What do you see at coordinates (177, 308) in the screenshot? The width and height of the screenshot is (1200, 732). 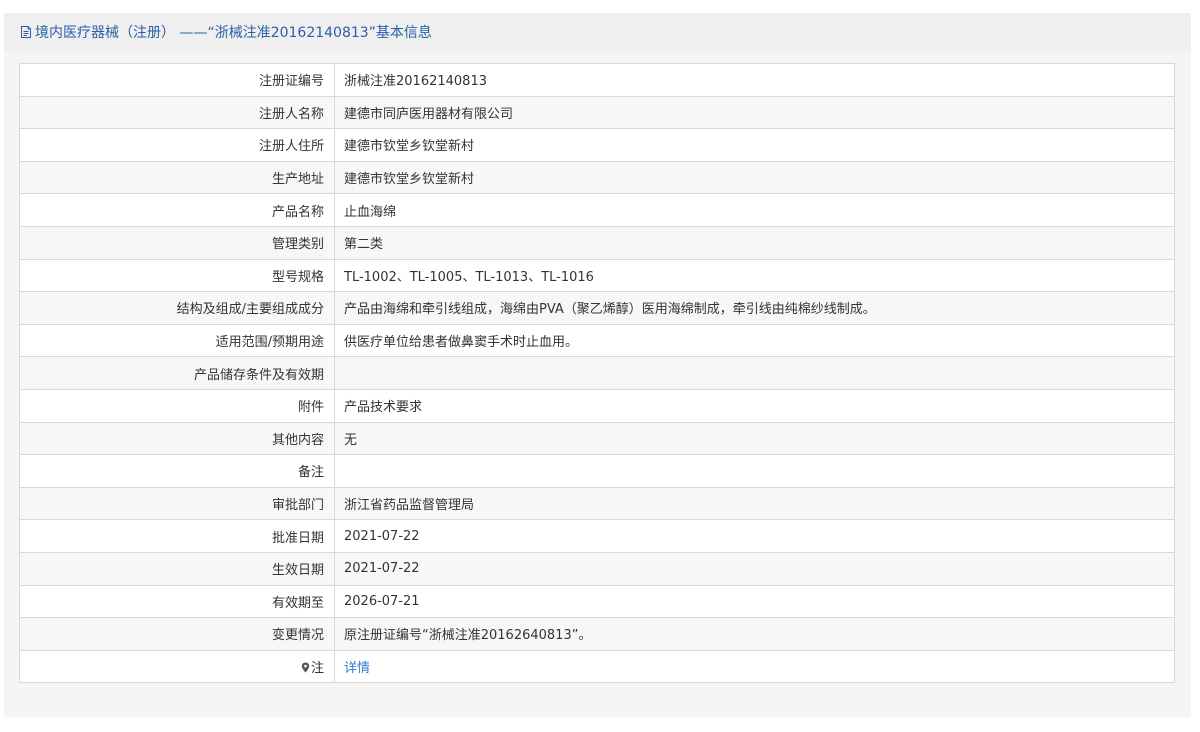 I see `row-label: 结构及组成/主要组成成分` at bounding box center [177, 308].